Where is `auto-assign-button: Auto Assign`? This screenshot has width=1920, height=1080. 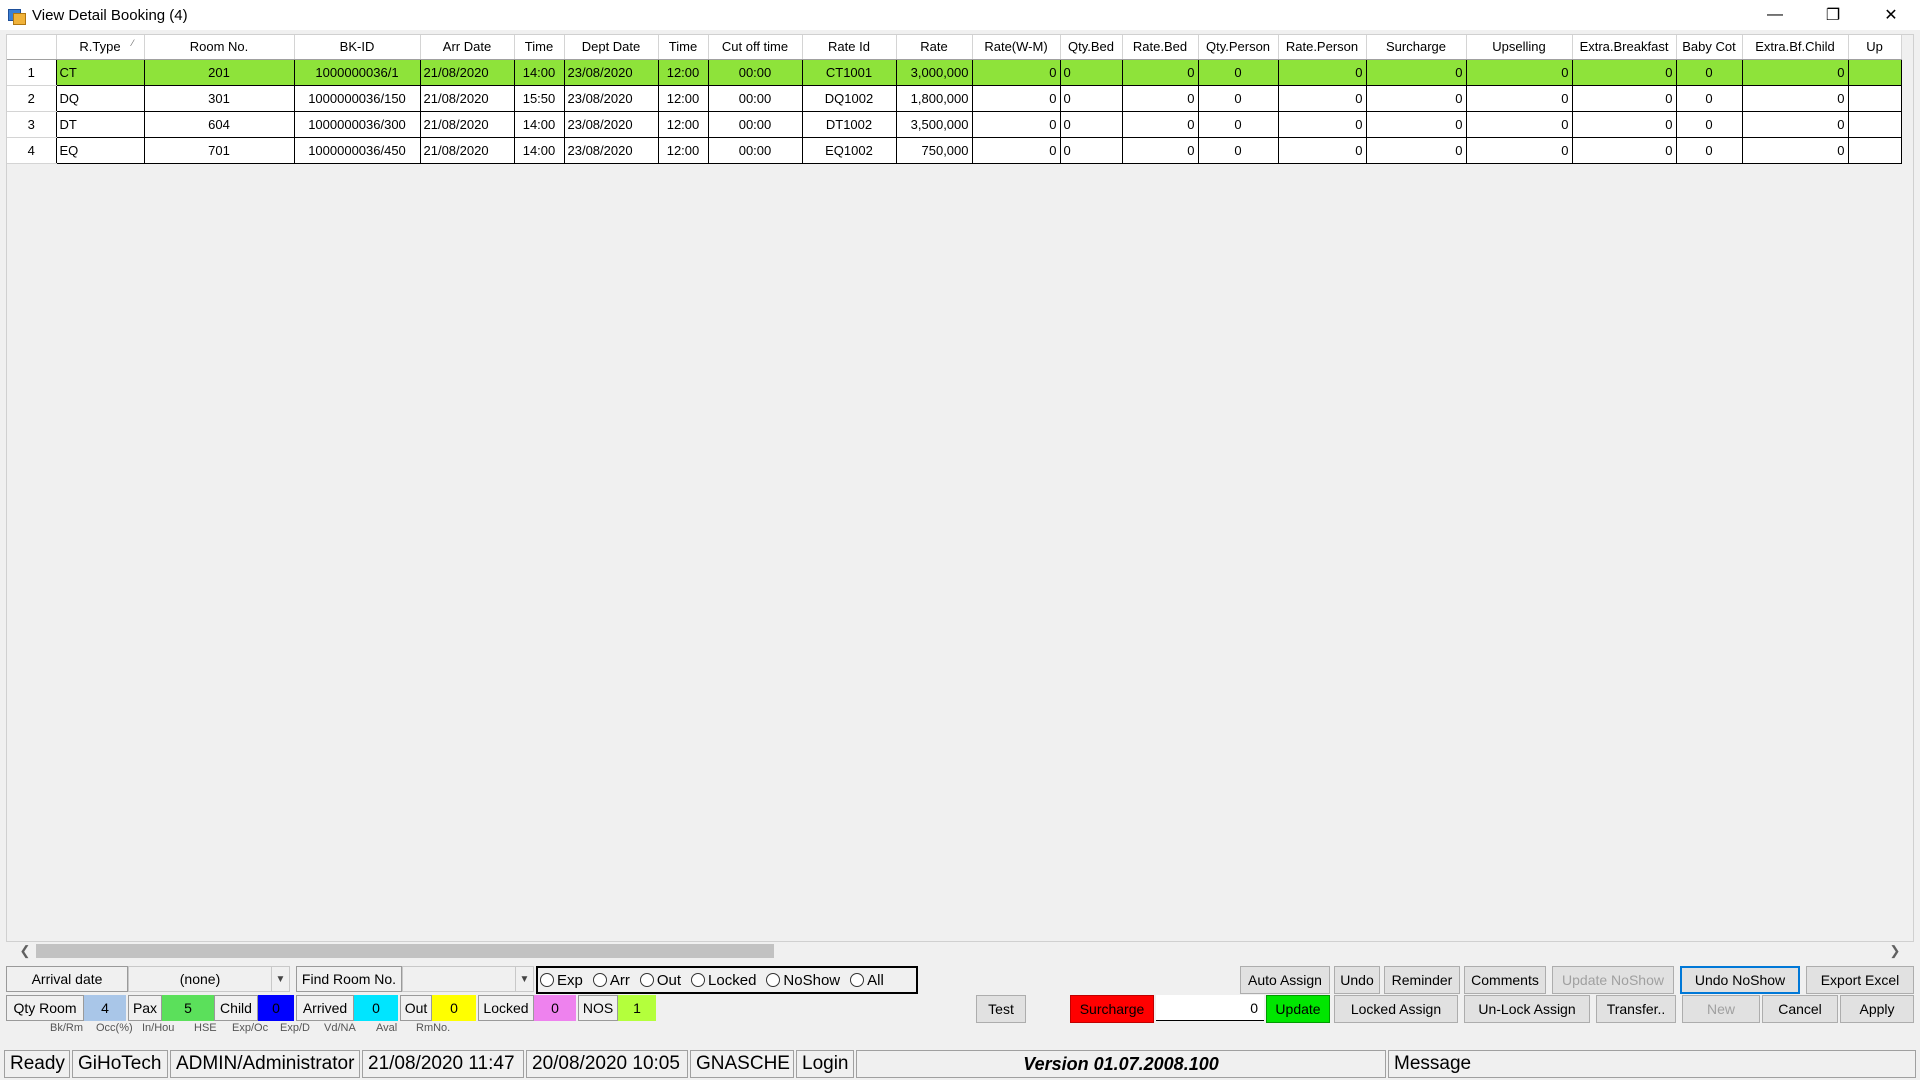 auto-assign-button: Auto Assign is located at coordinates (1285, 980).